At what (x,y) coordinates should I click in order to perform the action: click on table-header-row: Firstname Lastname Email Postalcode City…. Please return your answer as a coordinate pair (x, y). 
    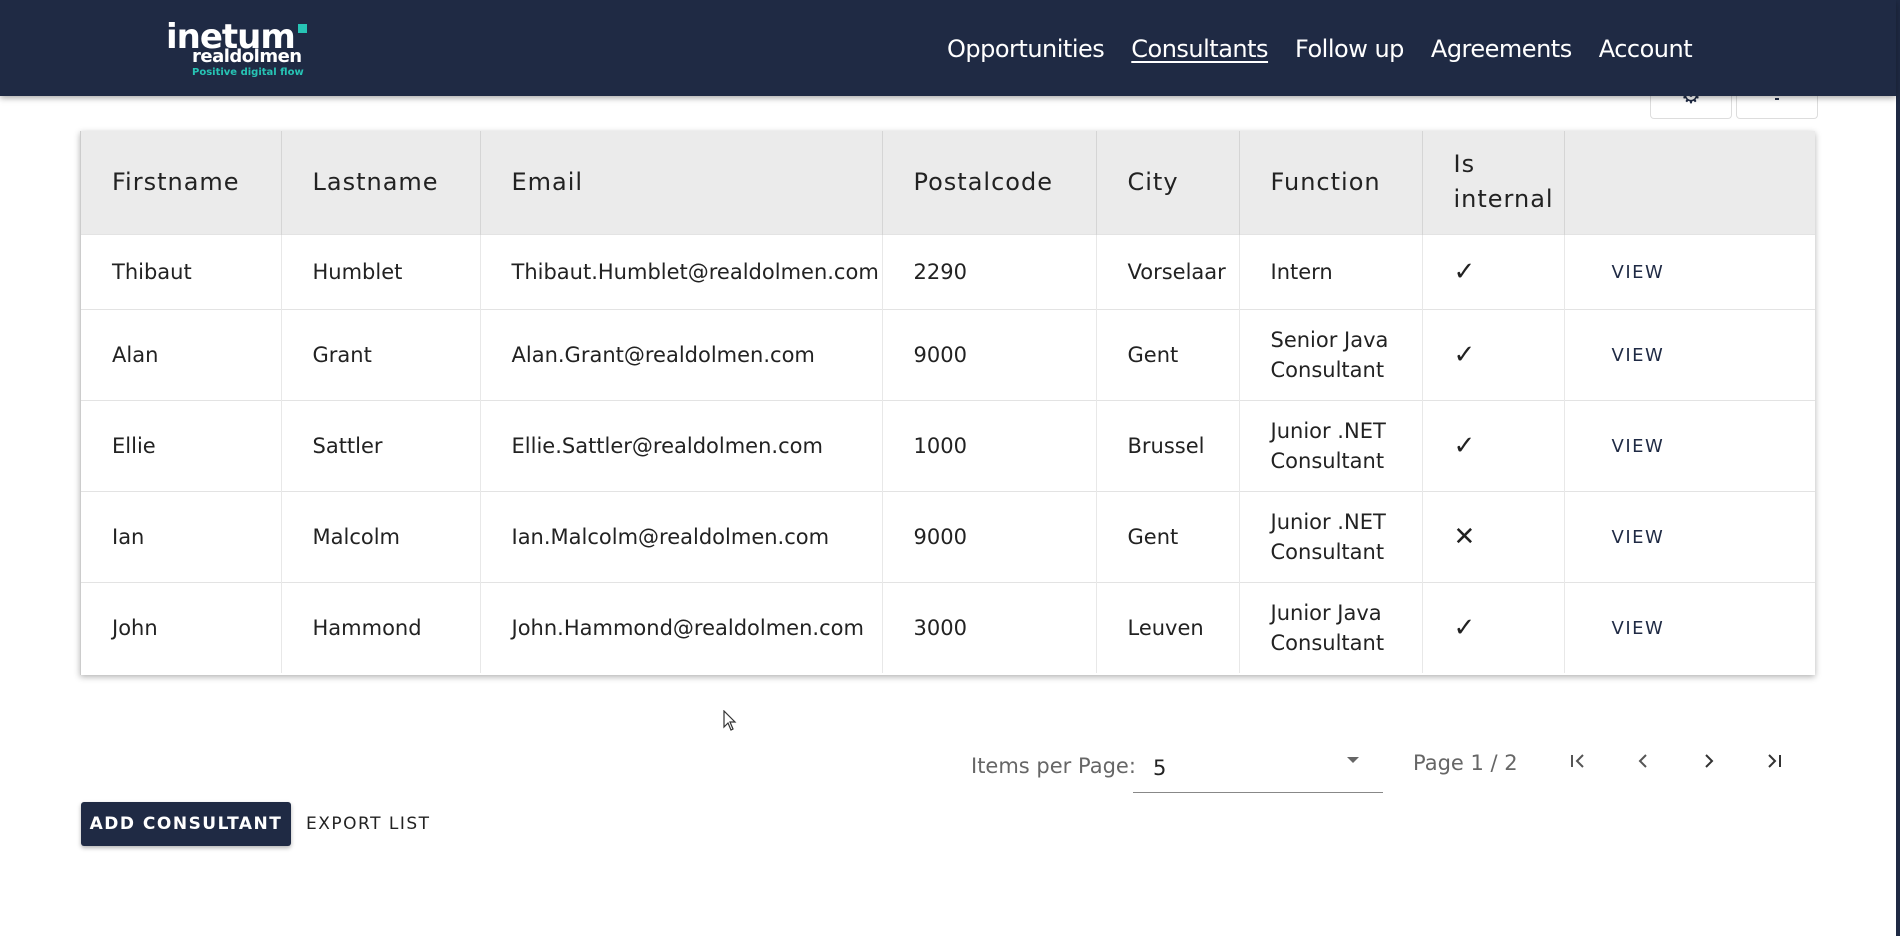
    Looking at the image, I should click on (948, 182).